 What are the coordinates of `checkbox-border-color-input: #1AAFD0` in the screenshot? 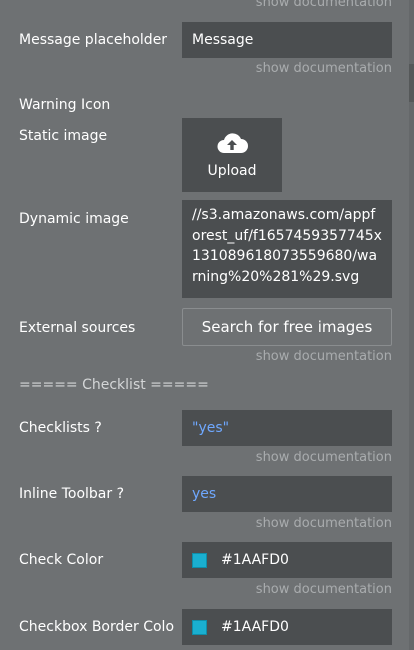 It's located at (287, 627).